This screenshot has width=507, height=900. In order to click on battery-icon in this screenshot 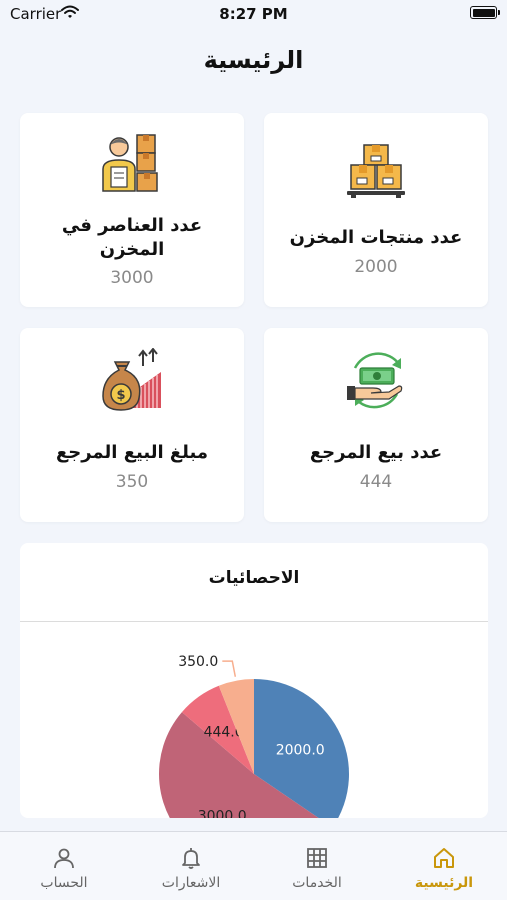, I will do `click(485, 12)`.